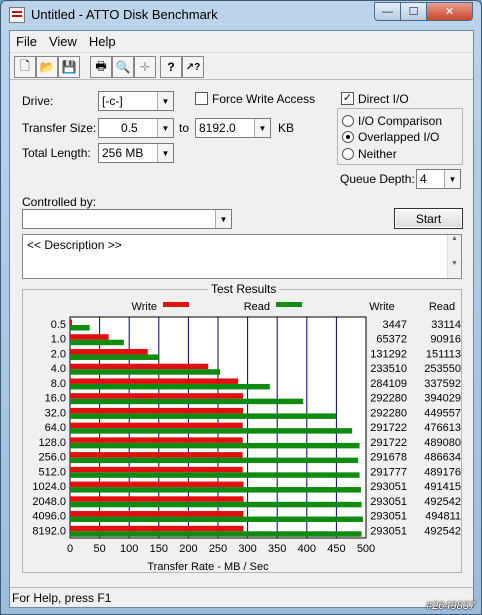  Describe the element at coordinates (184, 128) in the screenshot. I see `to-label: to` at that location.